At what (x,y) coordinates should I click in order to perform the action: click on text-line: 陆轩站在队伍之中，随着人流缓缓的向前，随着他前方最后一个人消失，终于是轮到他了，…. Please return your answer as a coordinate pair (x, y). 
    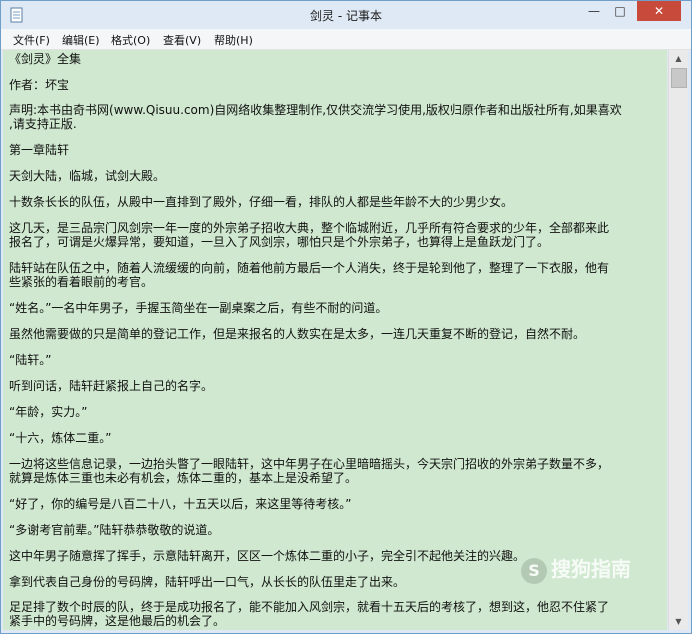
    Looking at the image, I should click on (309, 268).